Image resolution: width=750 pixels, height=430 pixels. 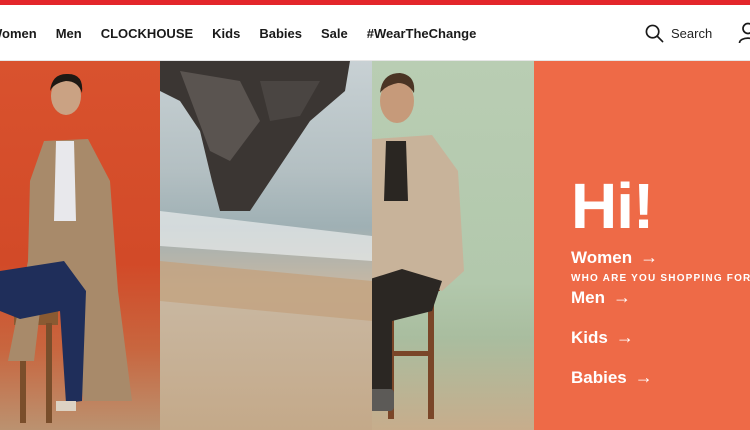 I want to click on shop-men-link: Men →, so click(x=601, y=297).